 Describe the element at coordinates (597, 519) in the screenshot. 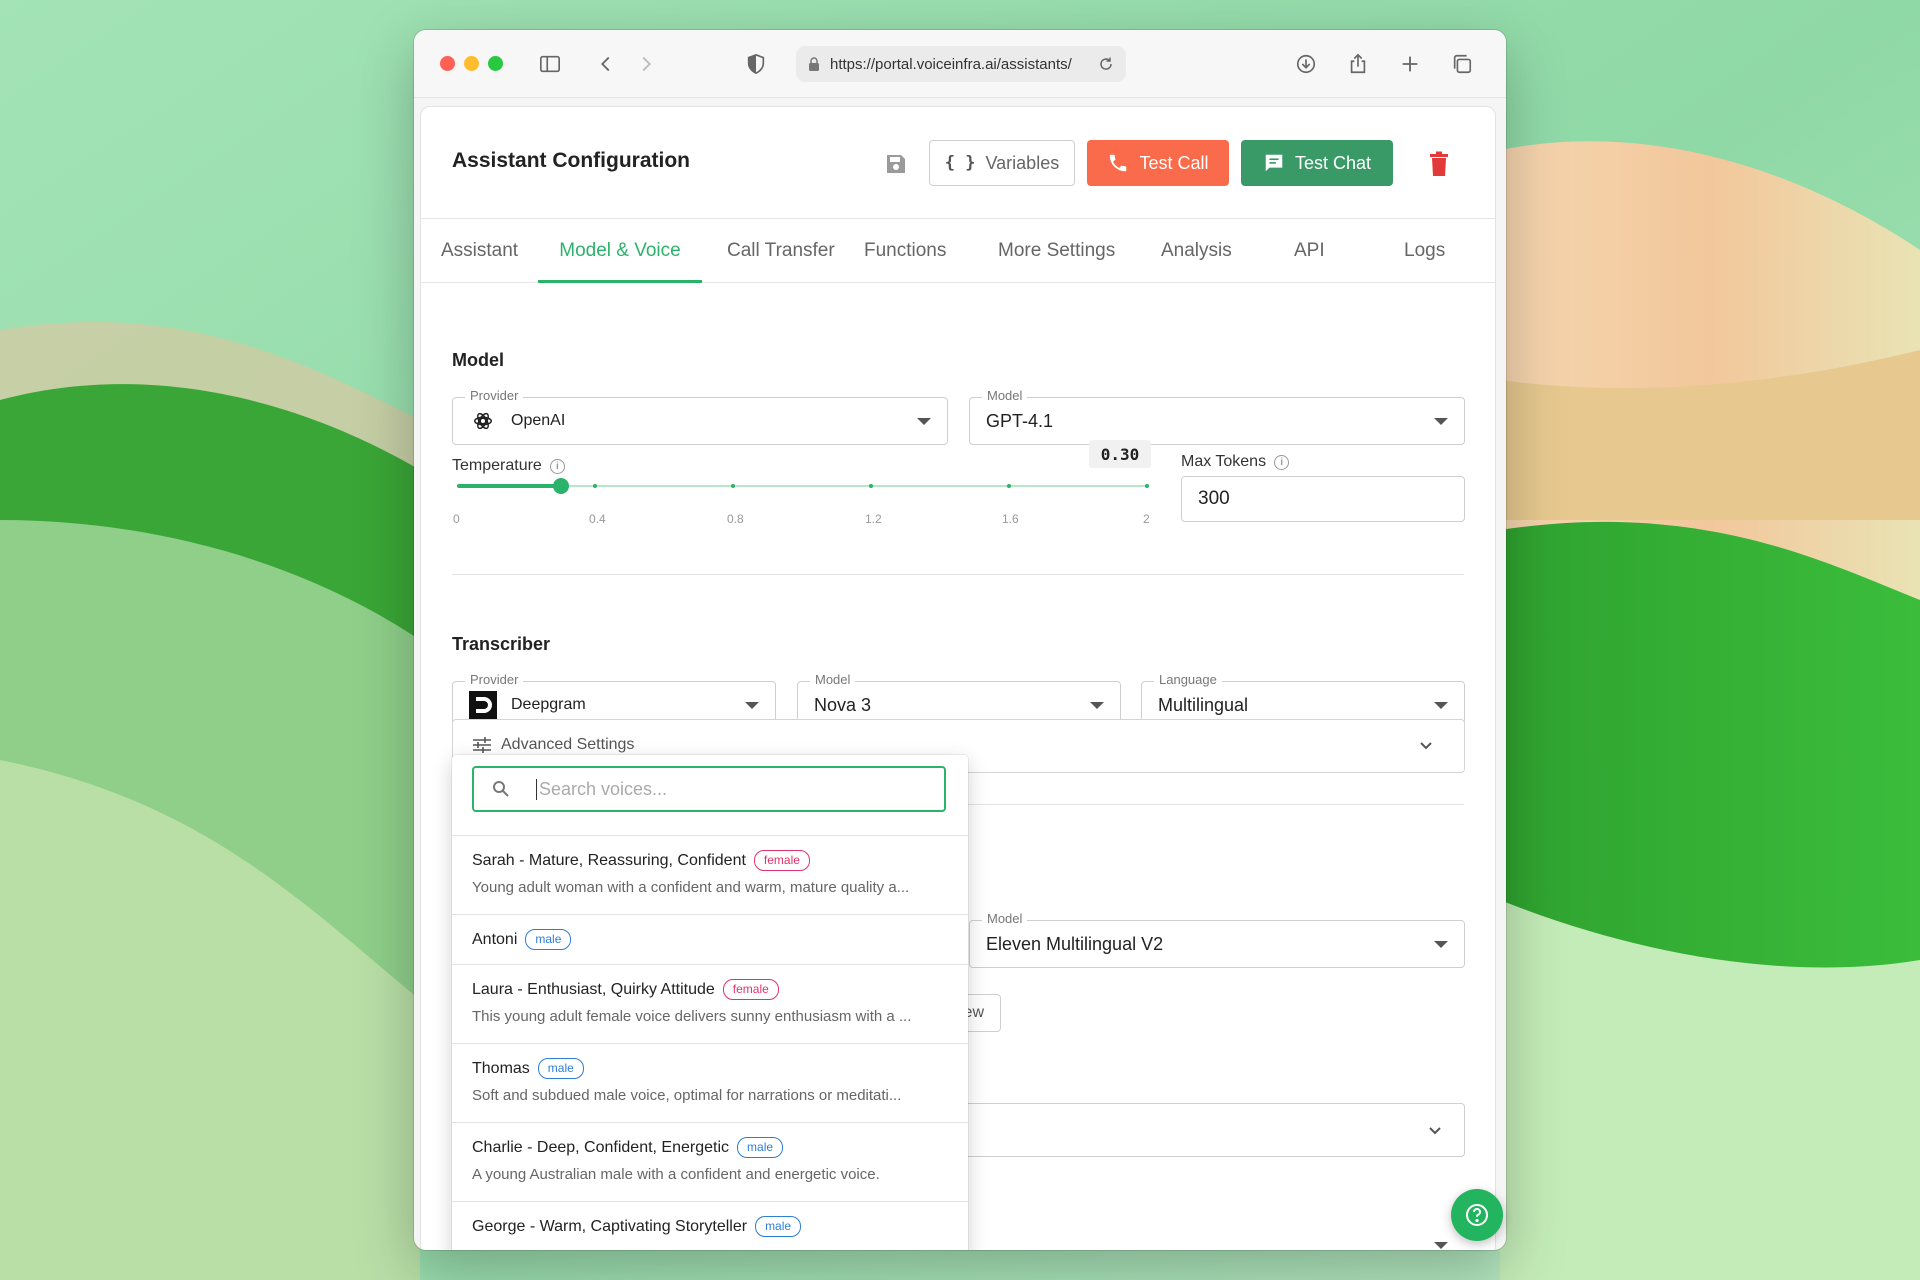

I see `slider-tick: 0.4` at that location.